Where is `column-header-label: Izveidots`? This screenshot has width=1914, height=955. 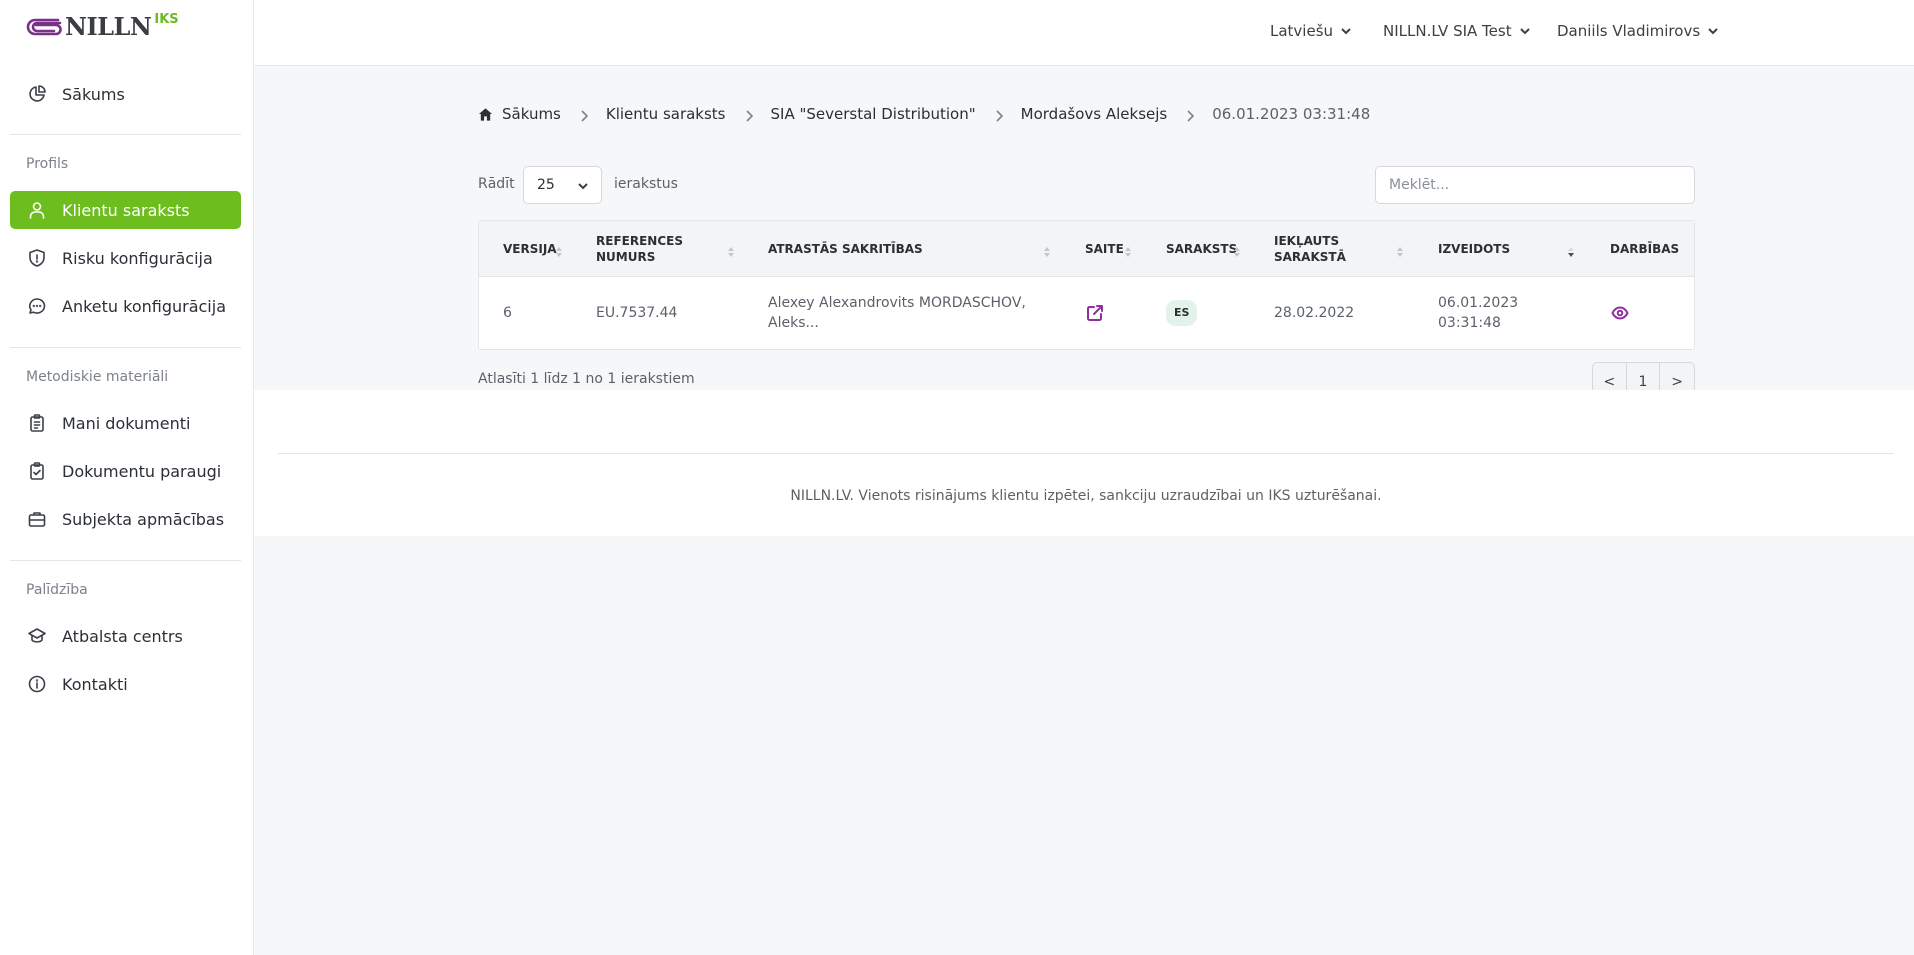 column-header-label: Izveidots is located at coordinates (1474, 249).